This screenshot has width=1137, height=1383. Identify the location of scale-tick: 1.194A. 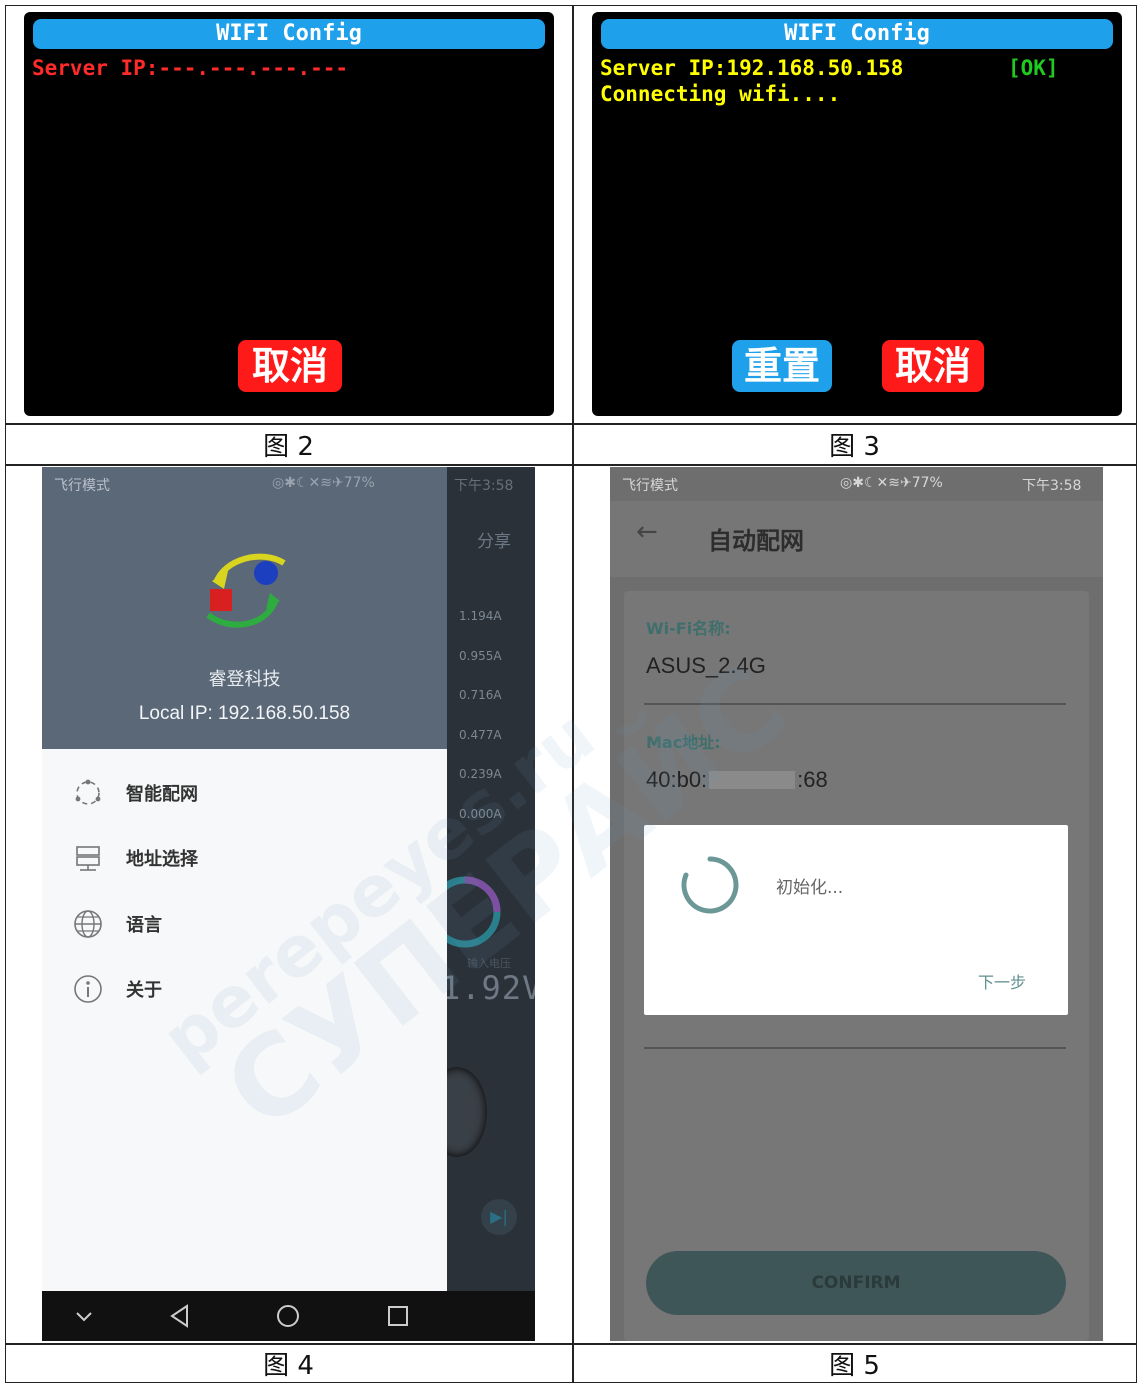
(480, 616).